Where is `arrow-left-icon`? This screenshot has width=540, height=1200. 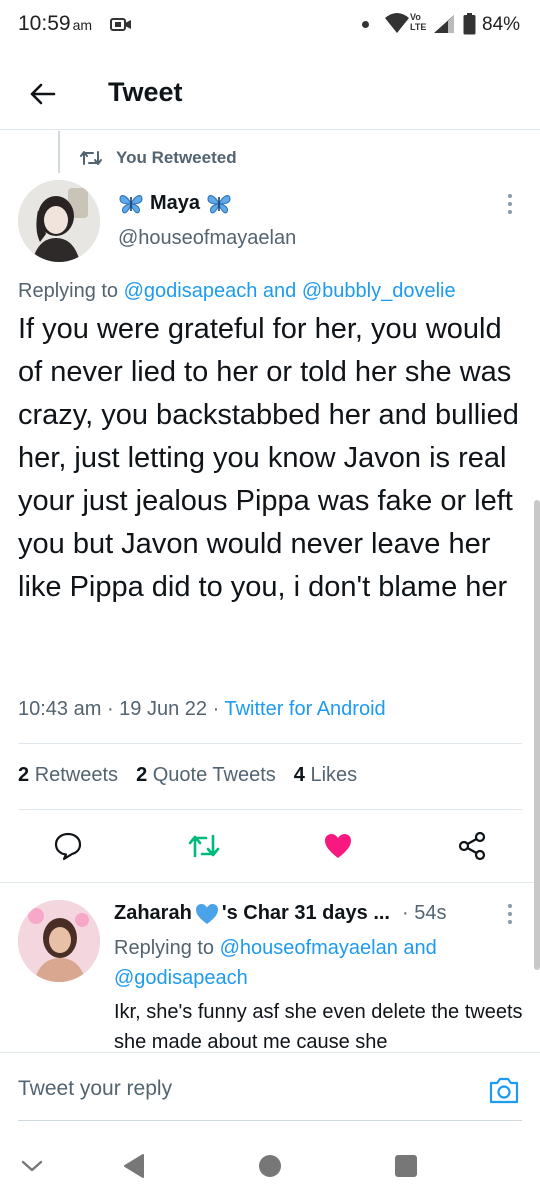 arrow-left-icon is located at coordinates (43, 94).